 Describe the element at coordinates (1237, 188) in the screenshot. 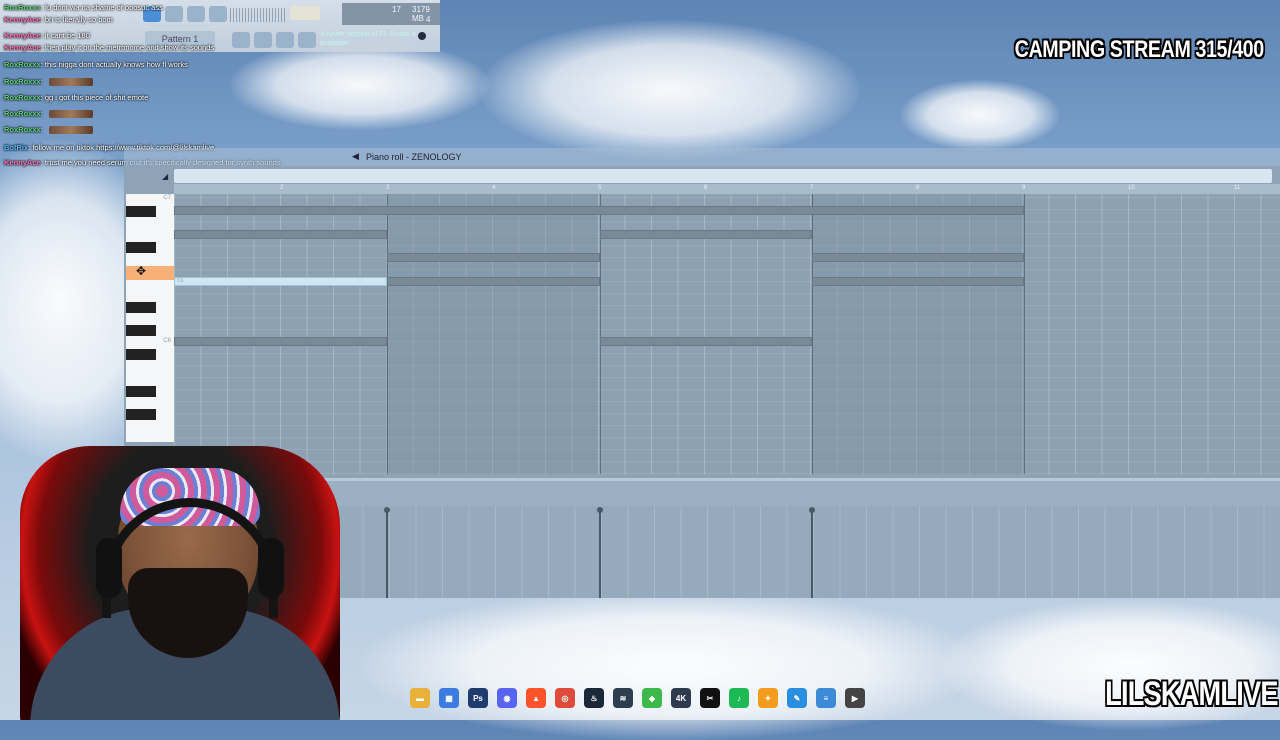

I see `bar-number: 11` at that location.